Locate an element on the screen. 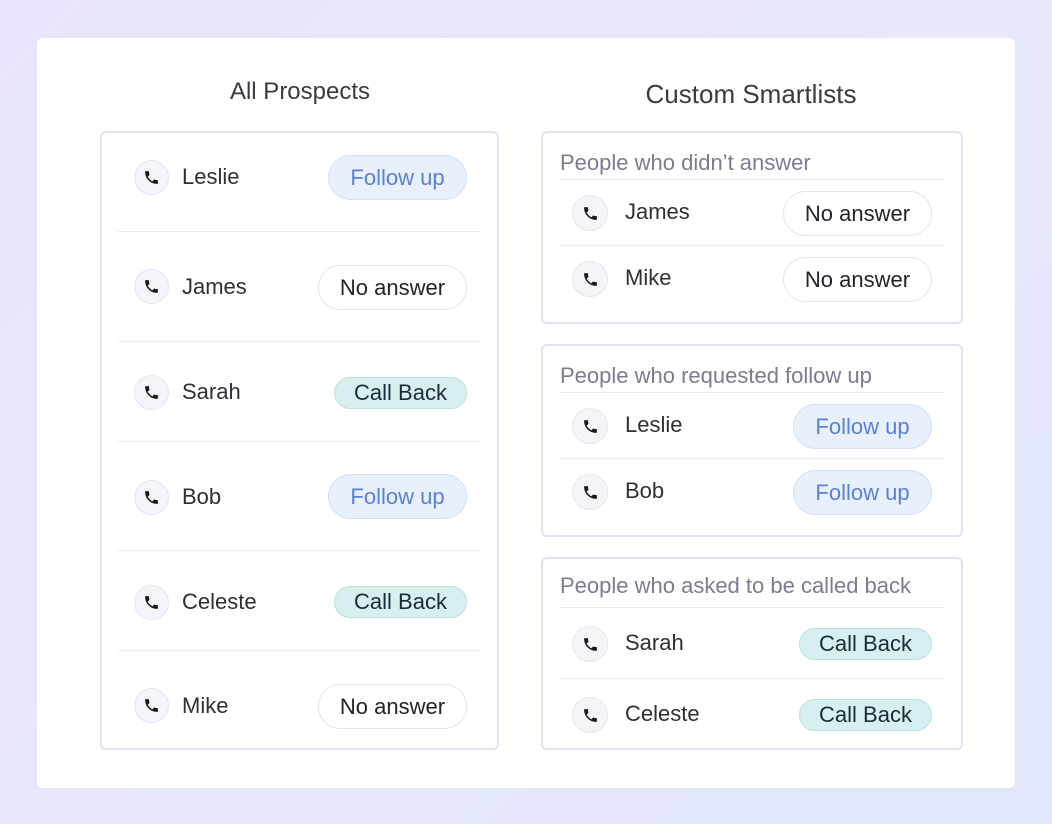 The height and width of the screenshot is (824, 1052). smartlist-row: Mike No answer is located at coordinates (752, 278).